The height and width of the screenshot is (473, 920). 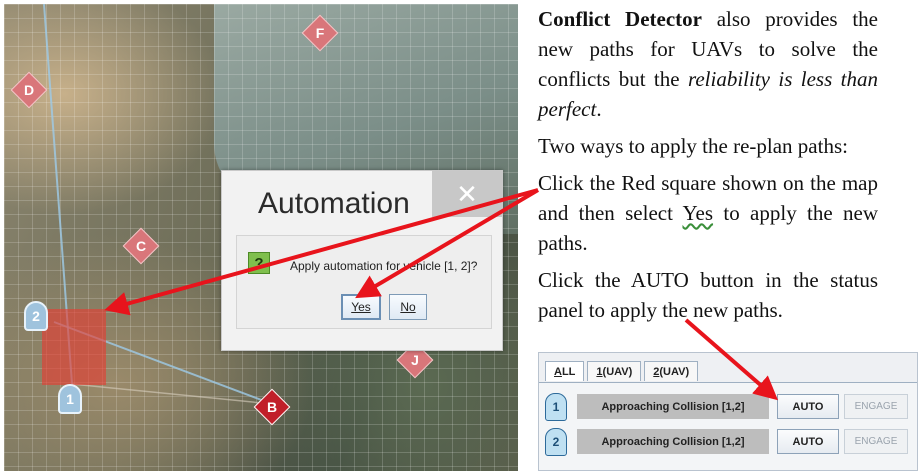 I want to click on uav-marker-2: 2, so click(x=36, y=316).